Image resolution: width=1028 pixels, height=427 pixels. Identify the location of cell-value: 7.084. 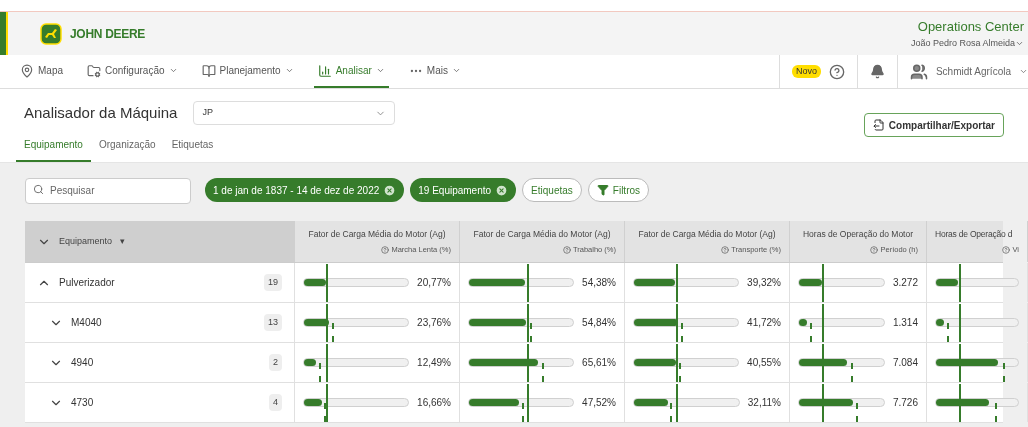
(905, 363).